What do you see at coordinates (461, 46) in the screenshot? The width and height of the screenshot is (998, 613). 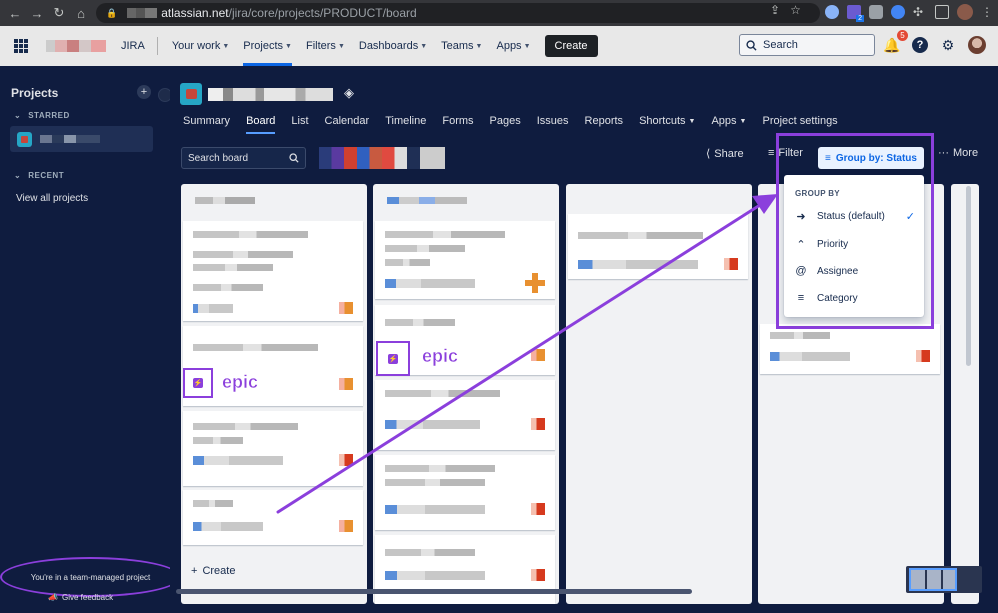 I see `nav-teams: Teams ▼` at bounding box center [461, 46].